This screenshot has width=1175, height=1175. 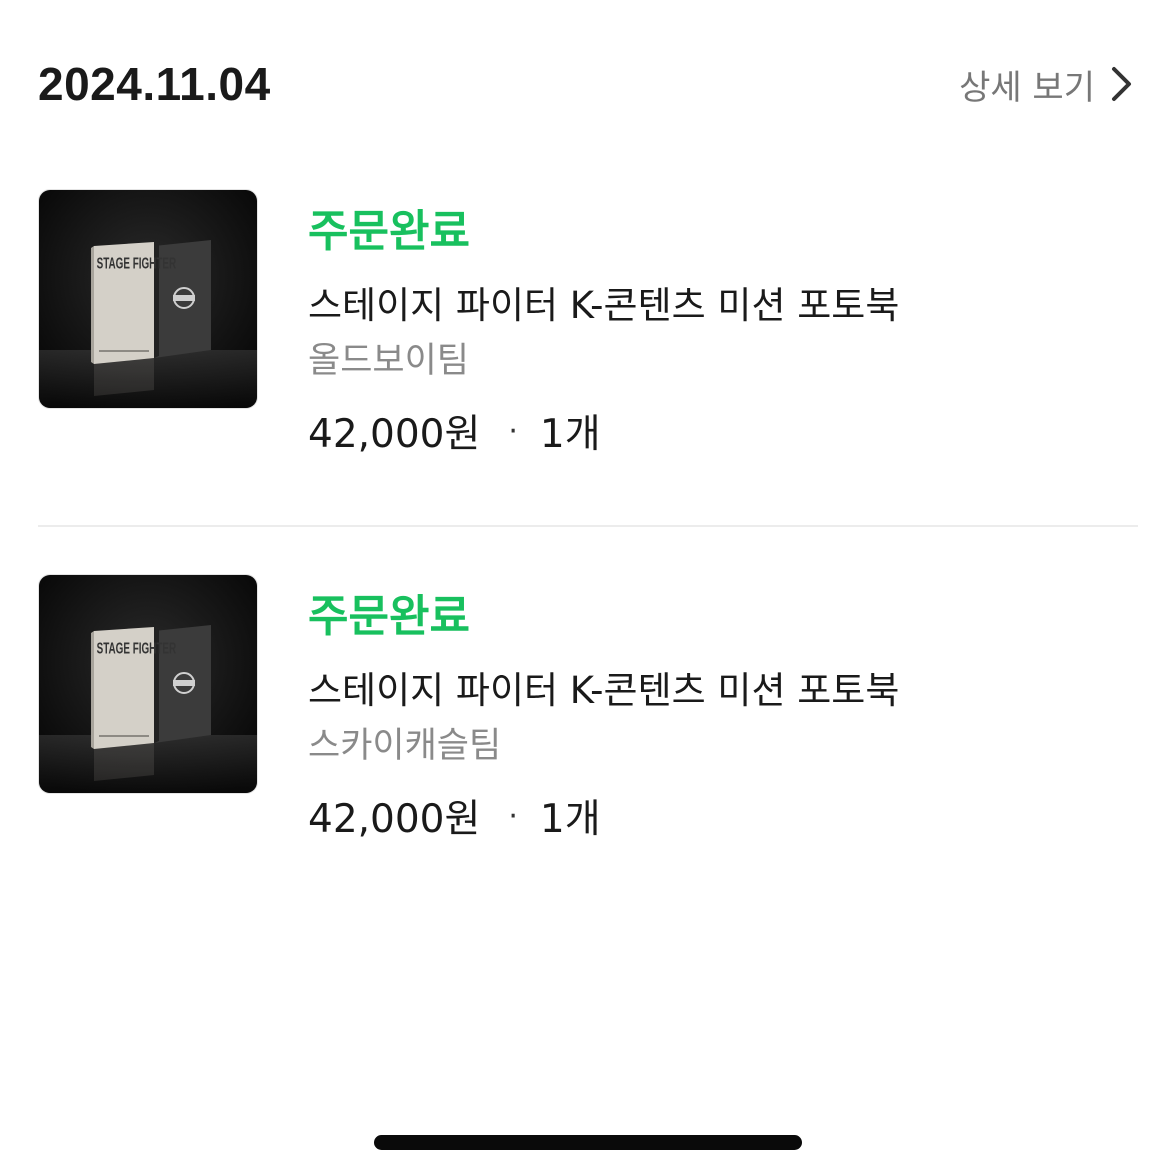 I want to click on view-details-link: 상세 보기, so click(x=1047, y=84).